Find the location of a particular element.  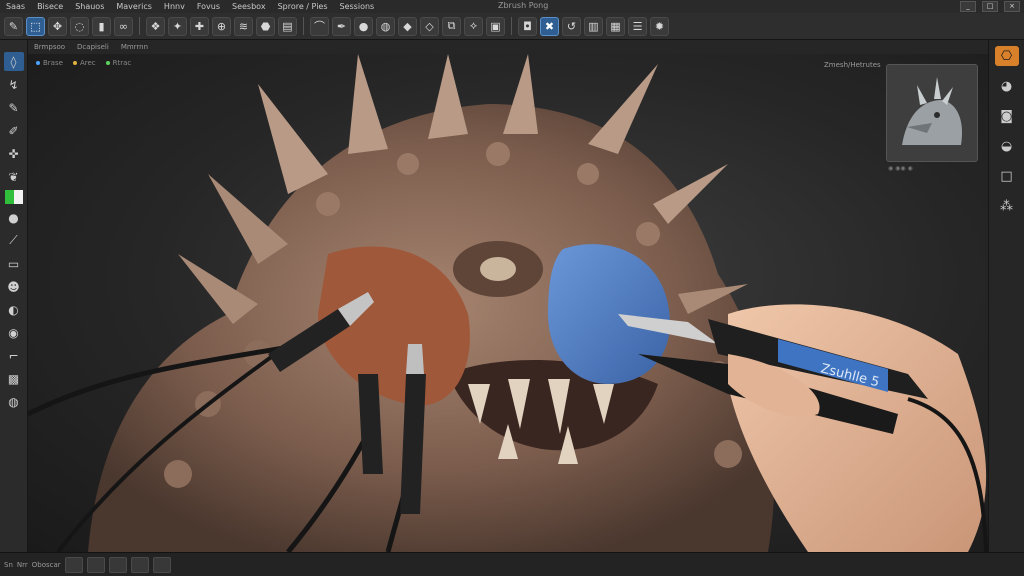

undo-icon: ↺ is located at coordinates (571, 26).